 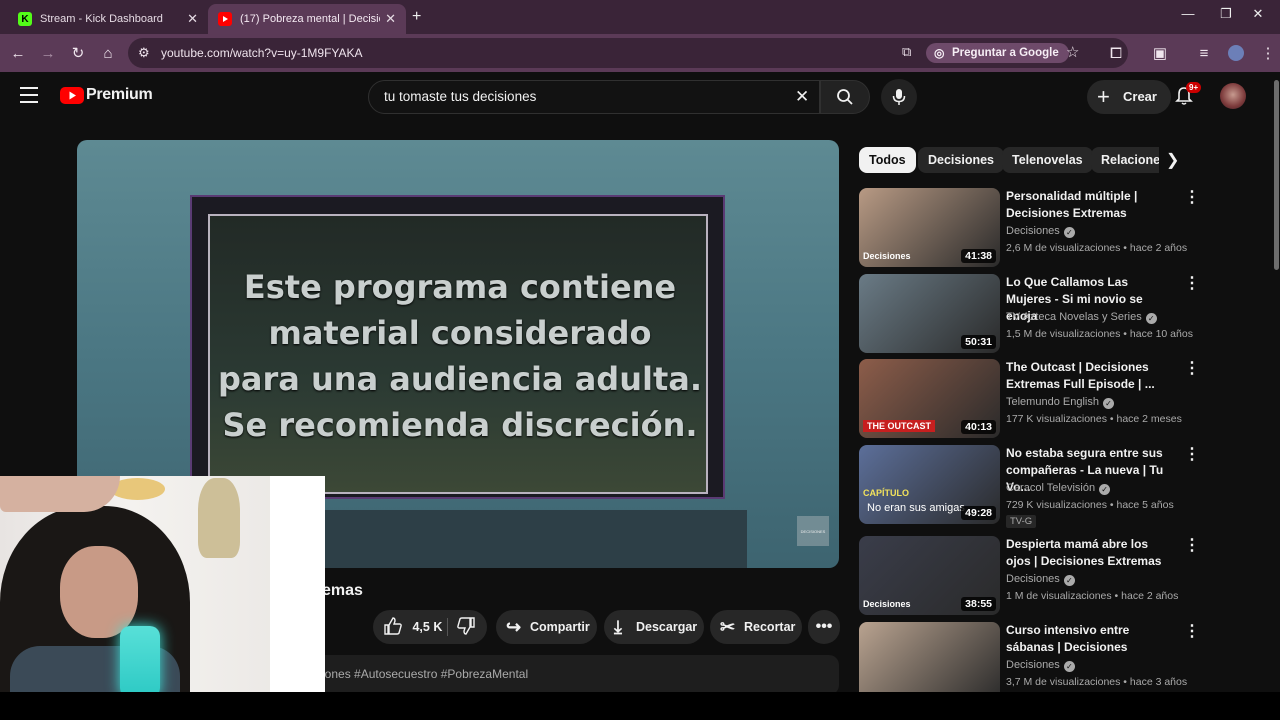 I want to click on site-info-icon: ⚙, so click(x=144, y=53).